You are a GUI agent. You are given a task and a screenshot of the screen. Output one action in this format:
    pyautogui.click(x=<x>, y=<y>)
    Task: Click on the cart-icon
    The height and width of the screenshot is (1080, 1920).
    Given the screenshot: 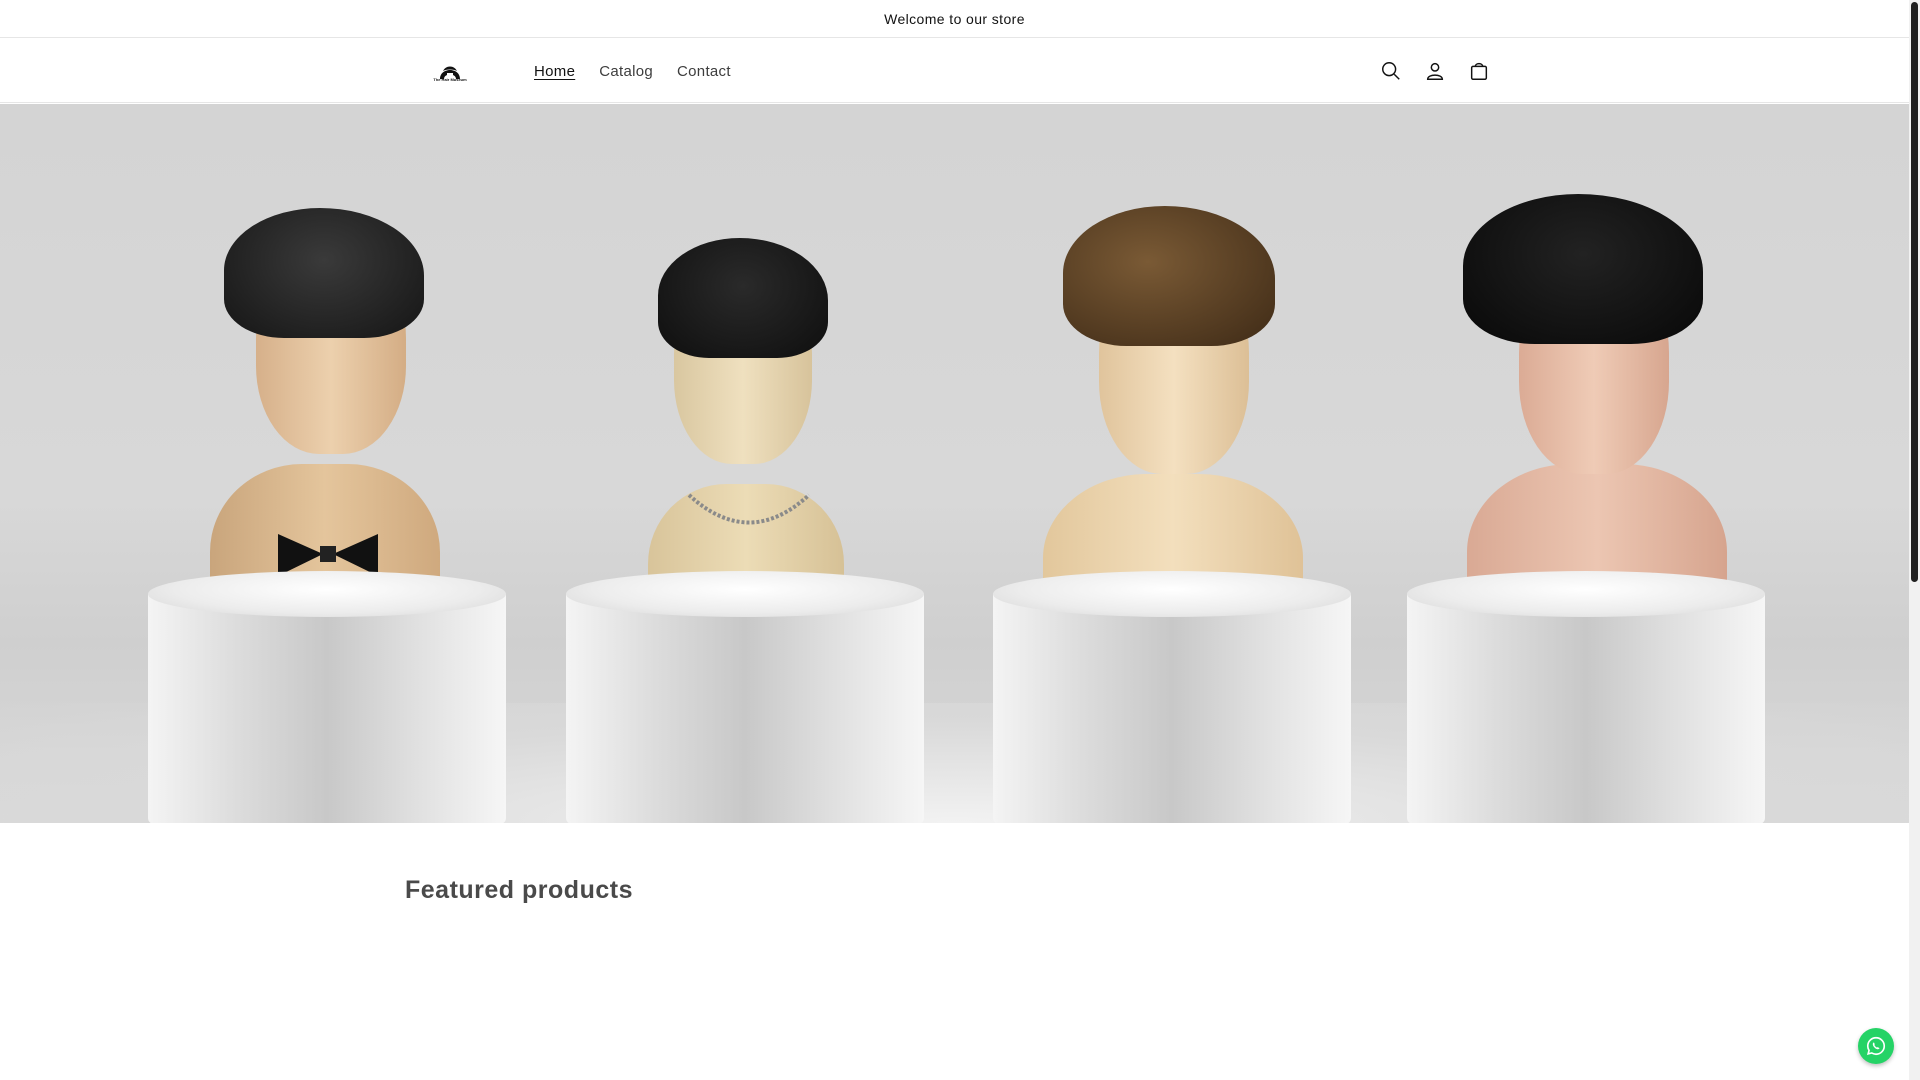 What is the action you would take?
    pyautogui.click(x=1479, y=71)
    